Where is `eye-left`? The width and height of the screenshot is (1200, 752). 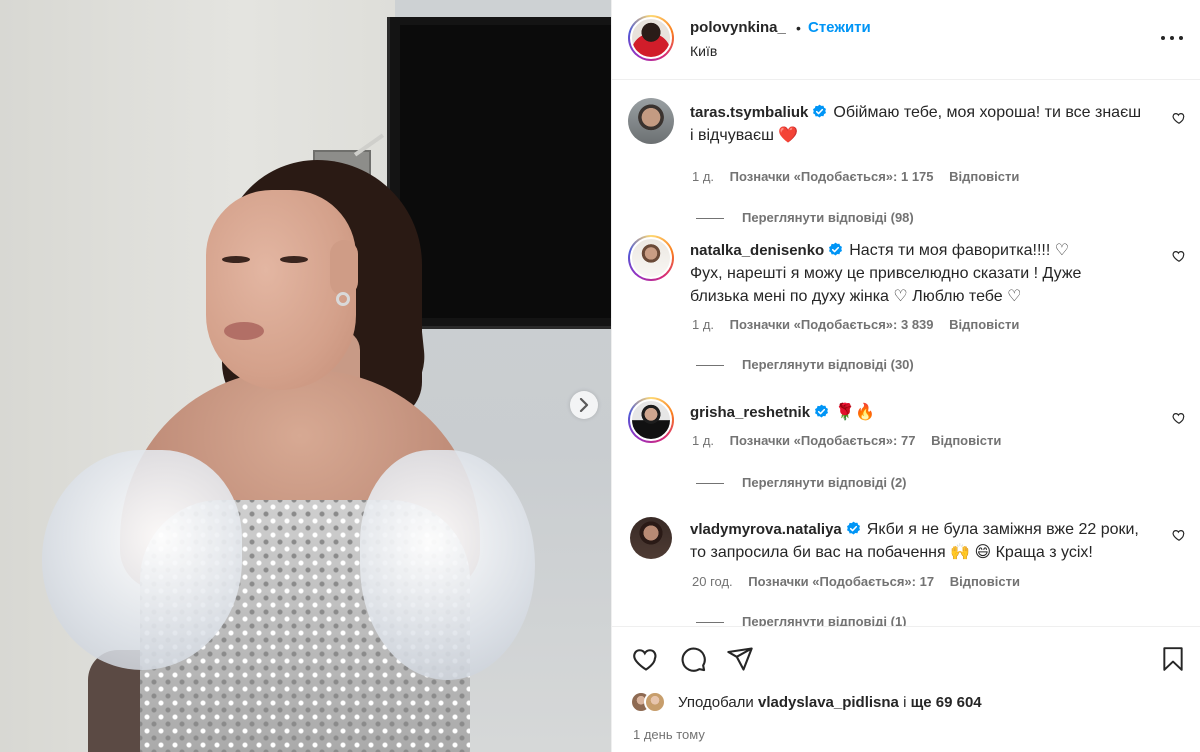
eye-left is located at coordinates (236, 259).